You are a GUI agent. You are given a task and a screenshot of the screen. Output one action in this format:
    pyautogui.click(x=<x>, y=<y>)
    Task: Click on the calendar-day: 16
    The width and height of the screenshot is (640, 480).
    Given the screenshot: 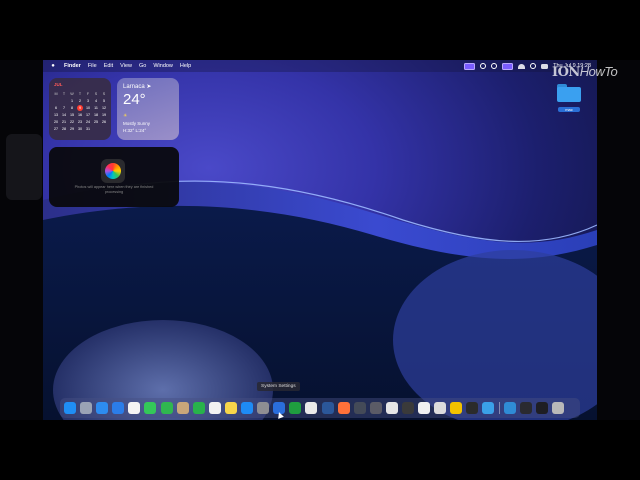 What is the action you would take?
    pyautogui.click(x=80, y=114)
    